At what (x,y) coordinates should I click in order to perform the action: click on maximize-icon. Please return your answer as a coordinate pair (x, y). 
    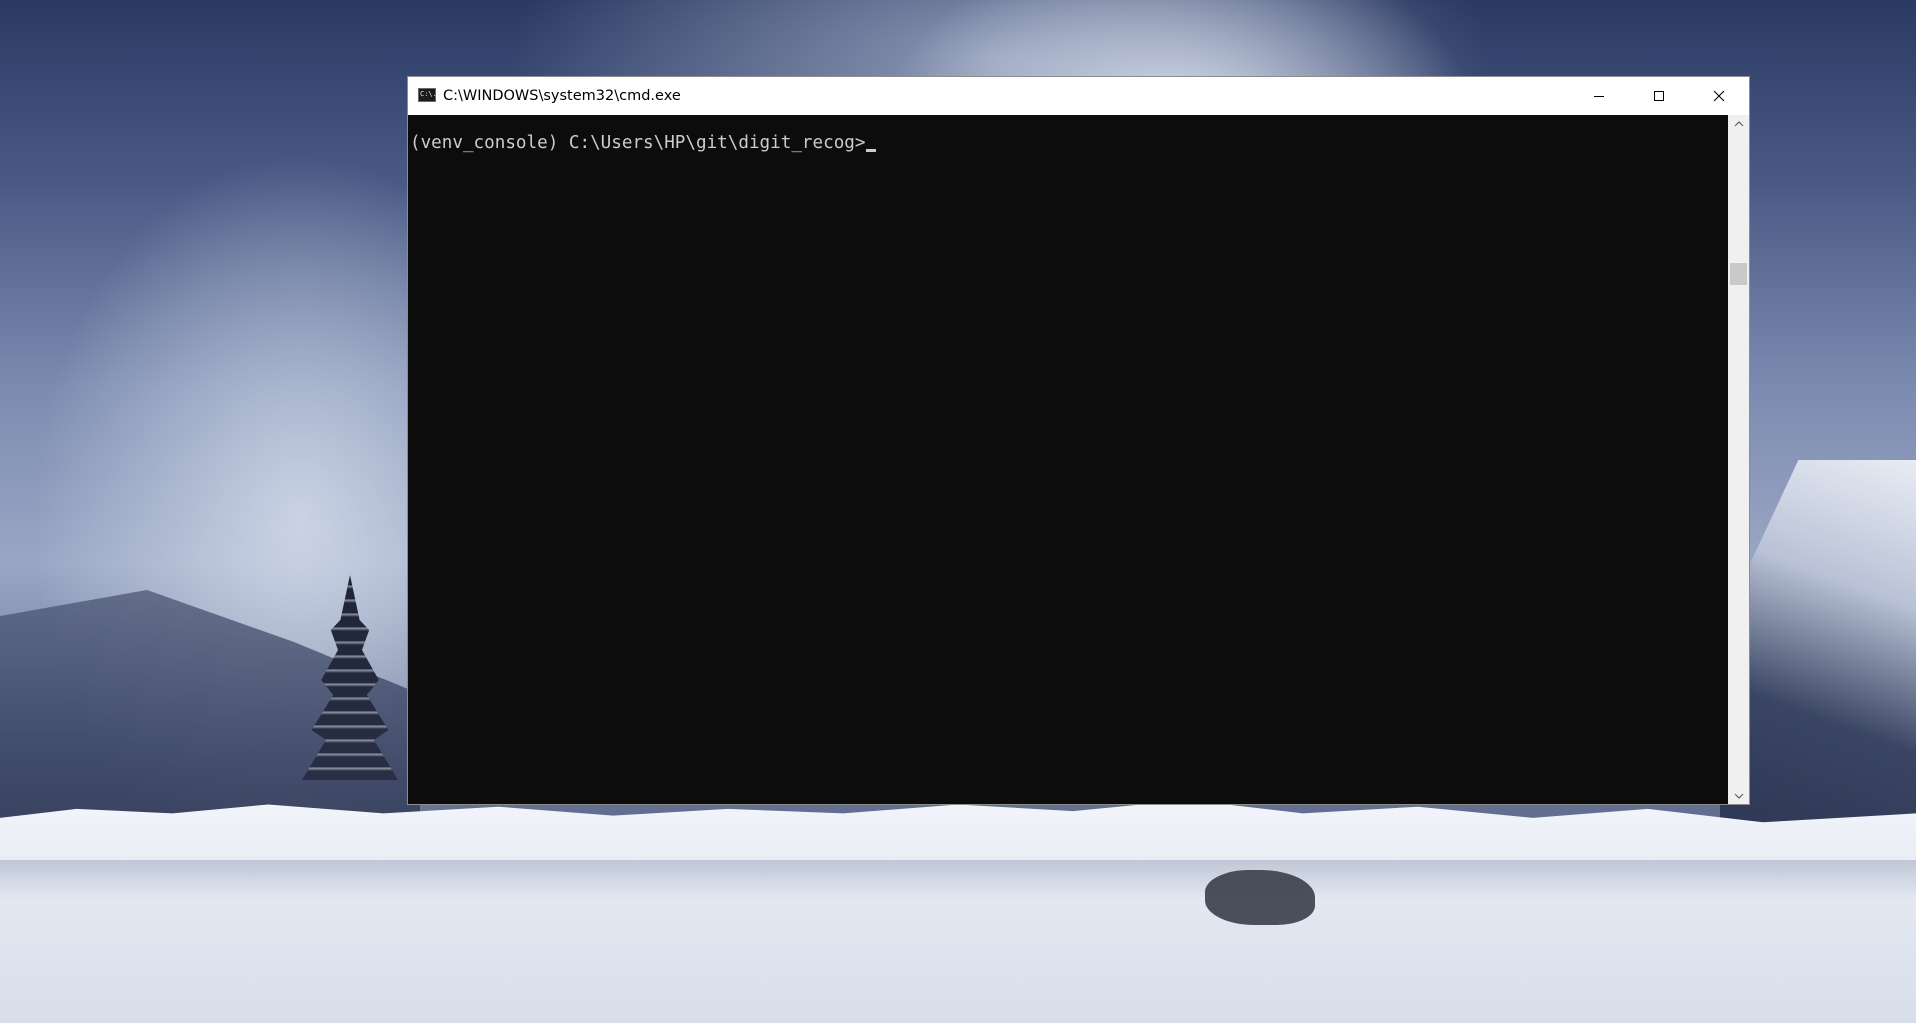
    Looking at the image, I should click on (1659, 96).